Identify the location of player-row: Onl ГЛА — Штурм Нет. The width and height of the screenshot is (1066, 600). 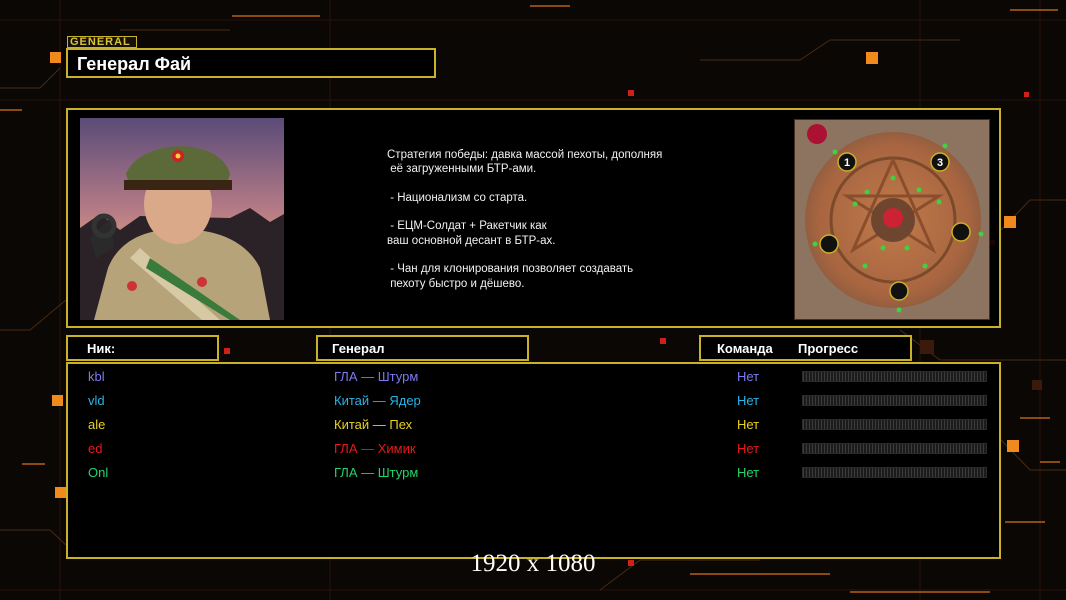
(533, 472).